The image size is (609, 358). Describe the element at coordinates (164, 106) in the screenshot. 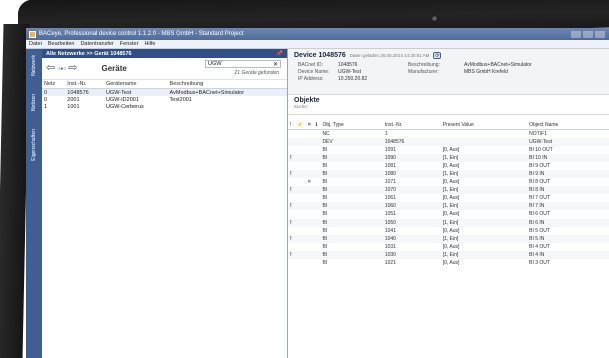

I see `table-row: 1 1001 UGW-Cerberus` at that location.